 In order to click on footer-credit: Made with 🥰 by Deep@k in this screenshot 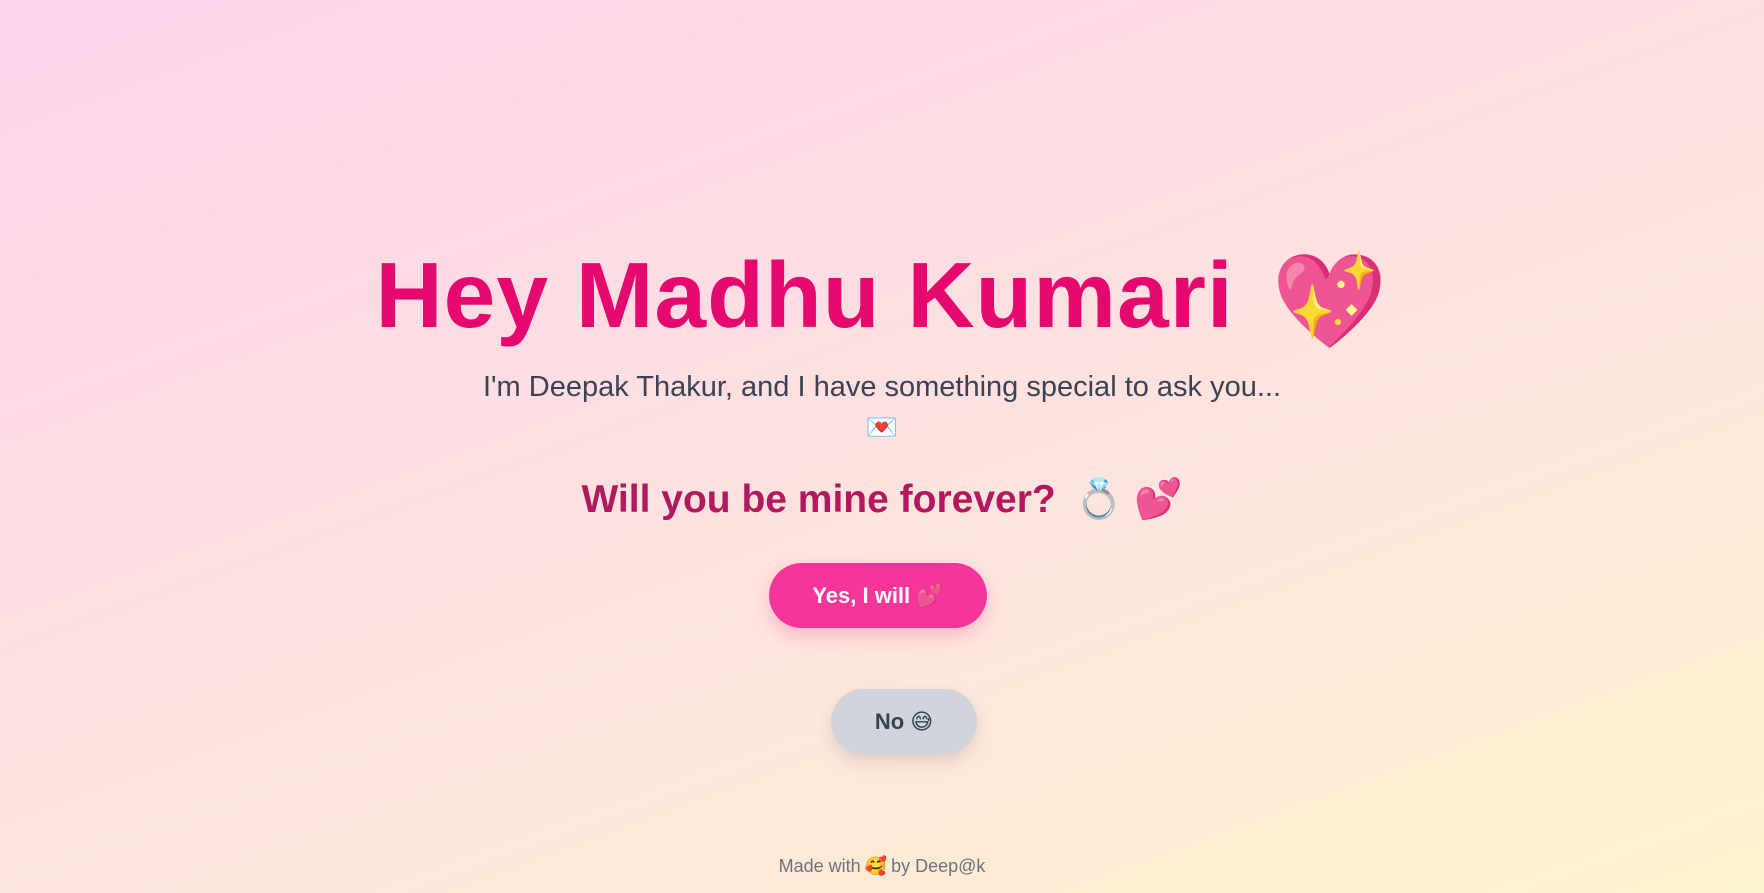, I will do `click(882, 866)`.